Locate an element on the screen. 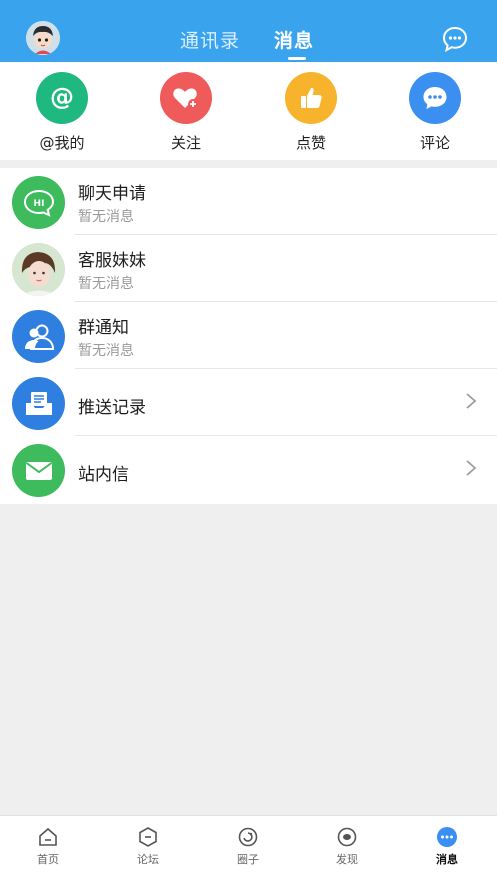  at-icon: @ is located at coordinates (62, 98).